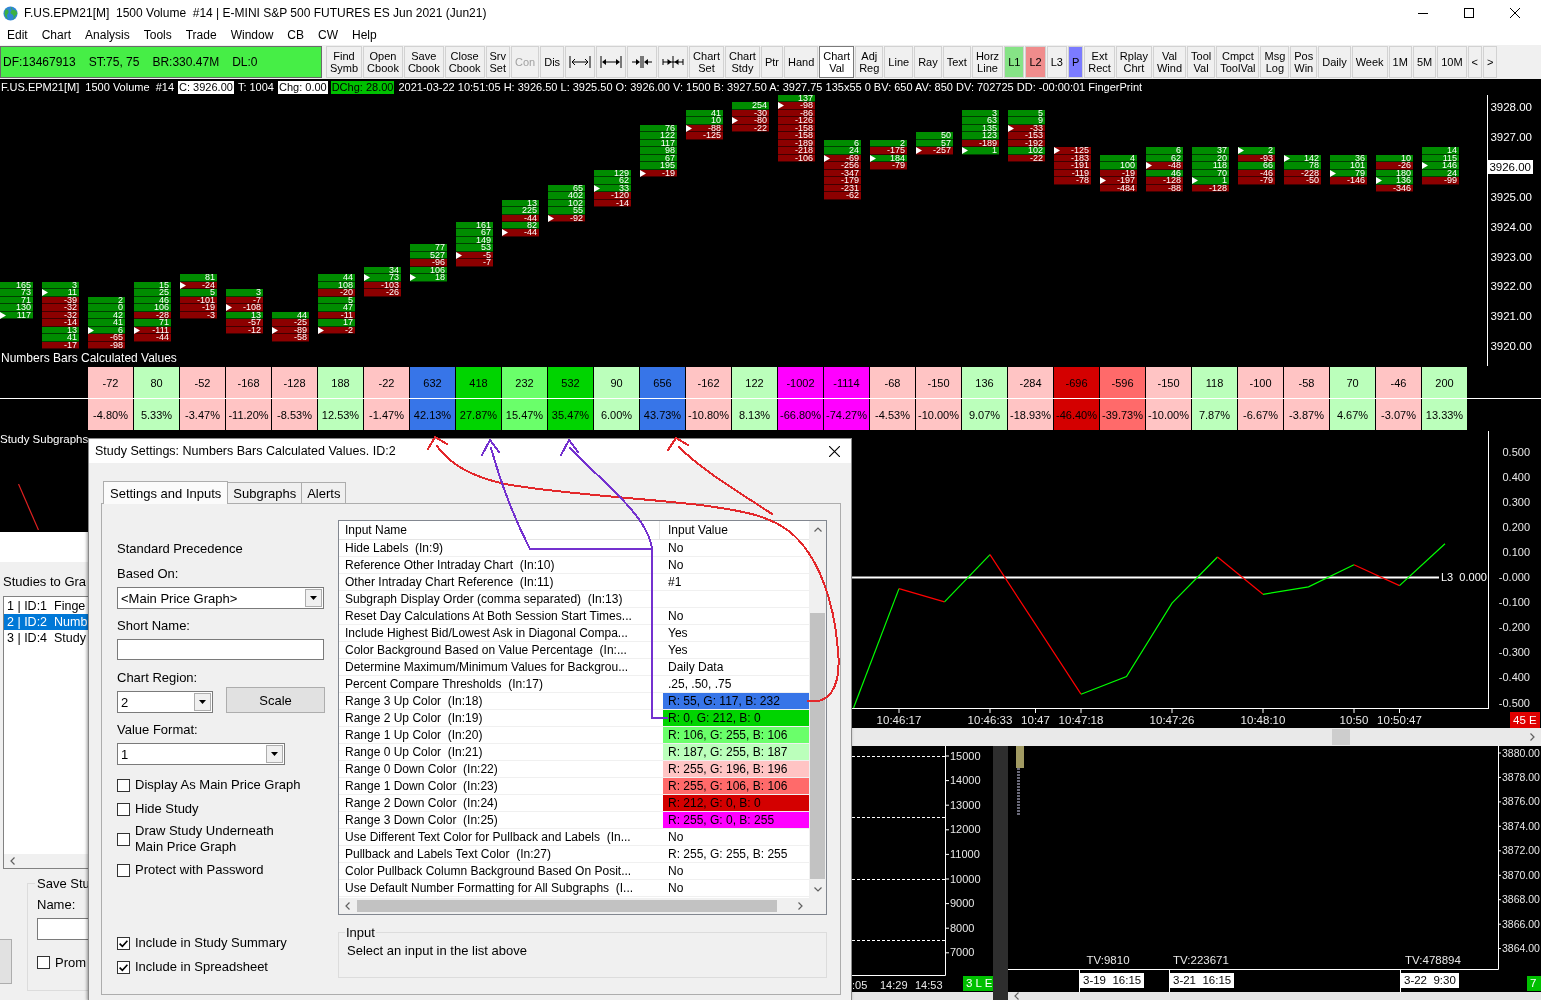 This screenshot has width=1541, height=1000. I want to click on color-value-cell: R: 106, G: 255, B: 106, so click(736, 735).